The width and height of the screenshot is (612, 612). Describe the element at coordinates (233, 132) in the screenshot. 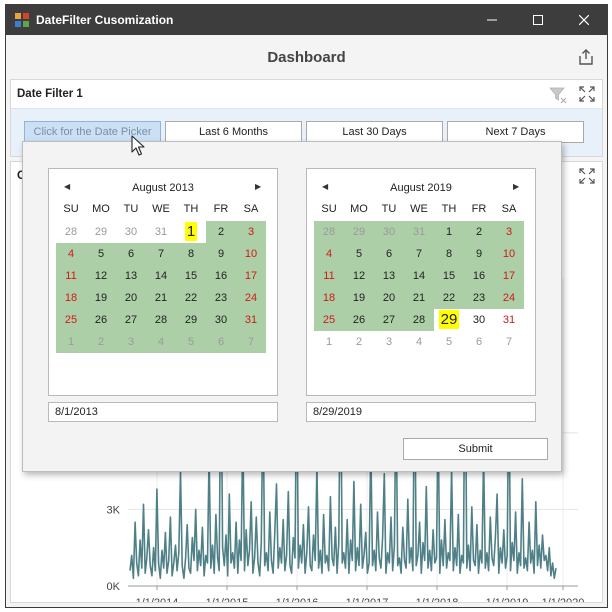

I see `last-6-months-button: Last 6 Months` at that location.